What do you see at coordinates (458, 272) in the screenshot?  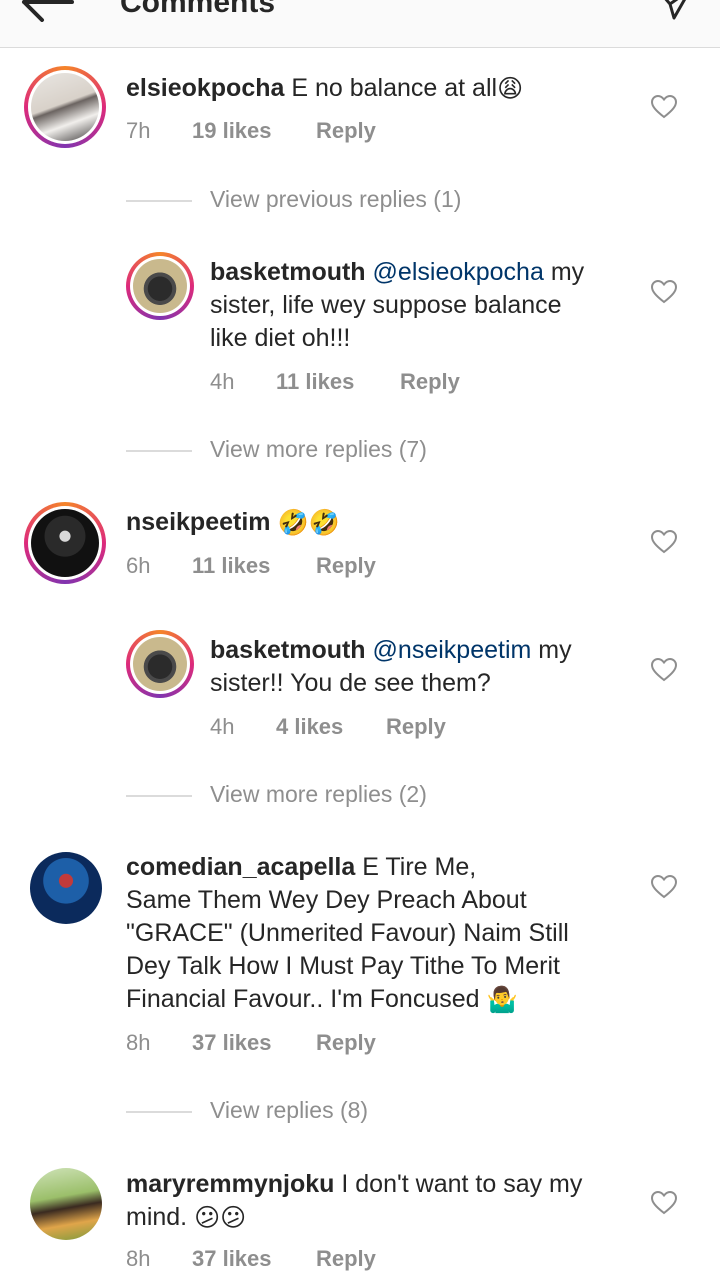 I see `mention-link: @elsieokpocha` at bounding box center [458, 272].